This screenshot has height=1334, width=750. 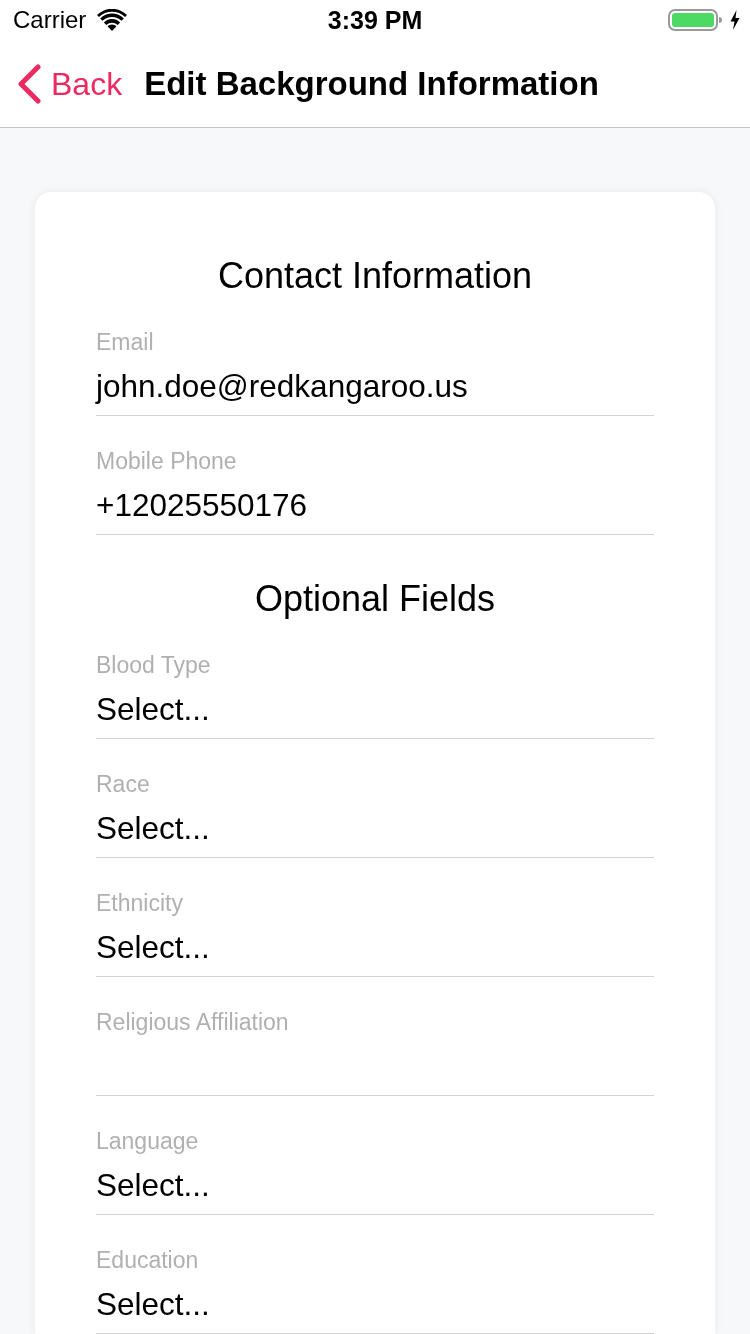 What do you see at coordinates (50, 20) in the screenshot?
I see `carrier-label: Carrier` at bounding box center [50, 20].